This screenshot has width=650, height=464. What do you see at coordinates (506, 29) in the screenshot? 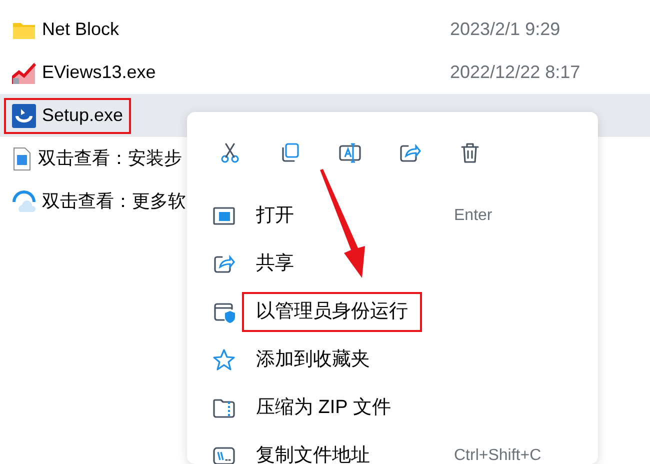
I see `date-text: 2023/2/1 9:29` at bounding box center [506, 29].